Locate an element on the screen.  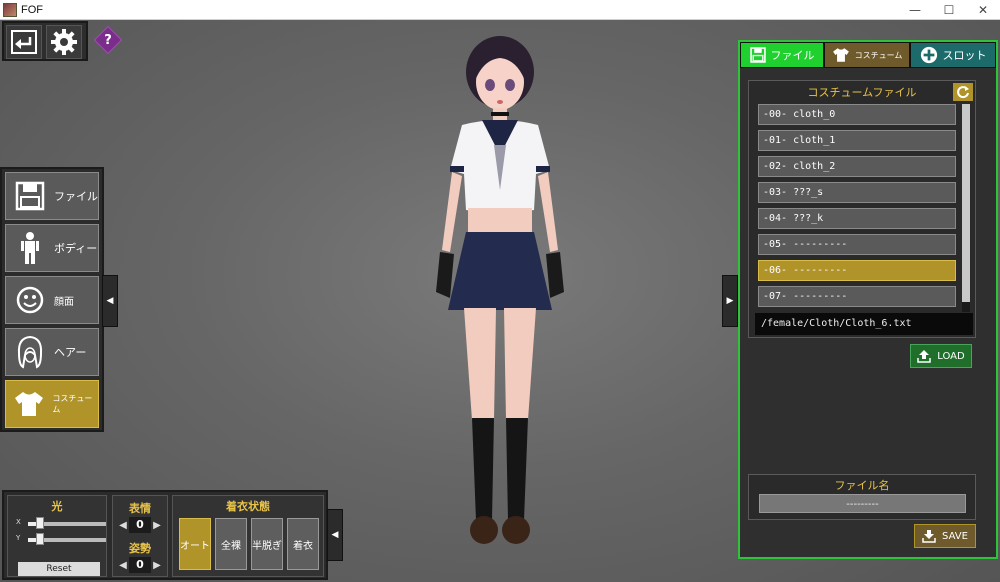
menu-item-label: ボディー is located at coordinates (76, 248).